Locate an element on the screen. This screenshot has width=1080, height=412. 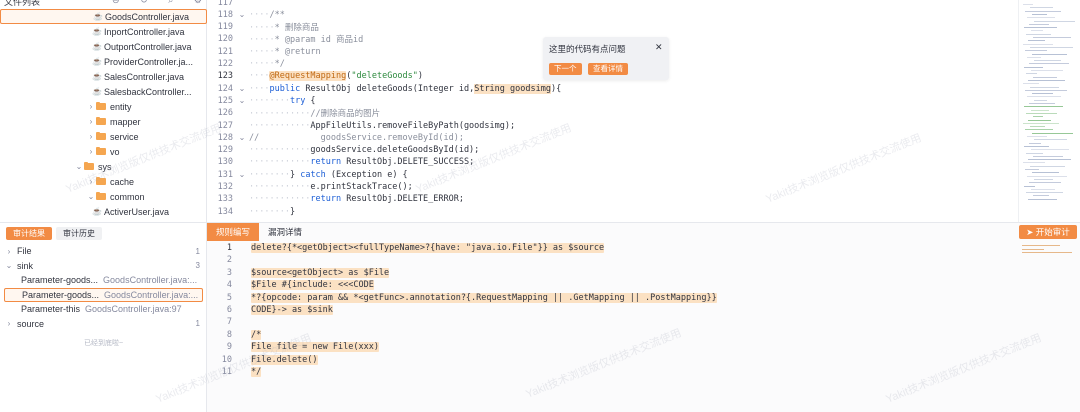
tree-item-label: sys is located at coordinates (105, 166).